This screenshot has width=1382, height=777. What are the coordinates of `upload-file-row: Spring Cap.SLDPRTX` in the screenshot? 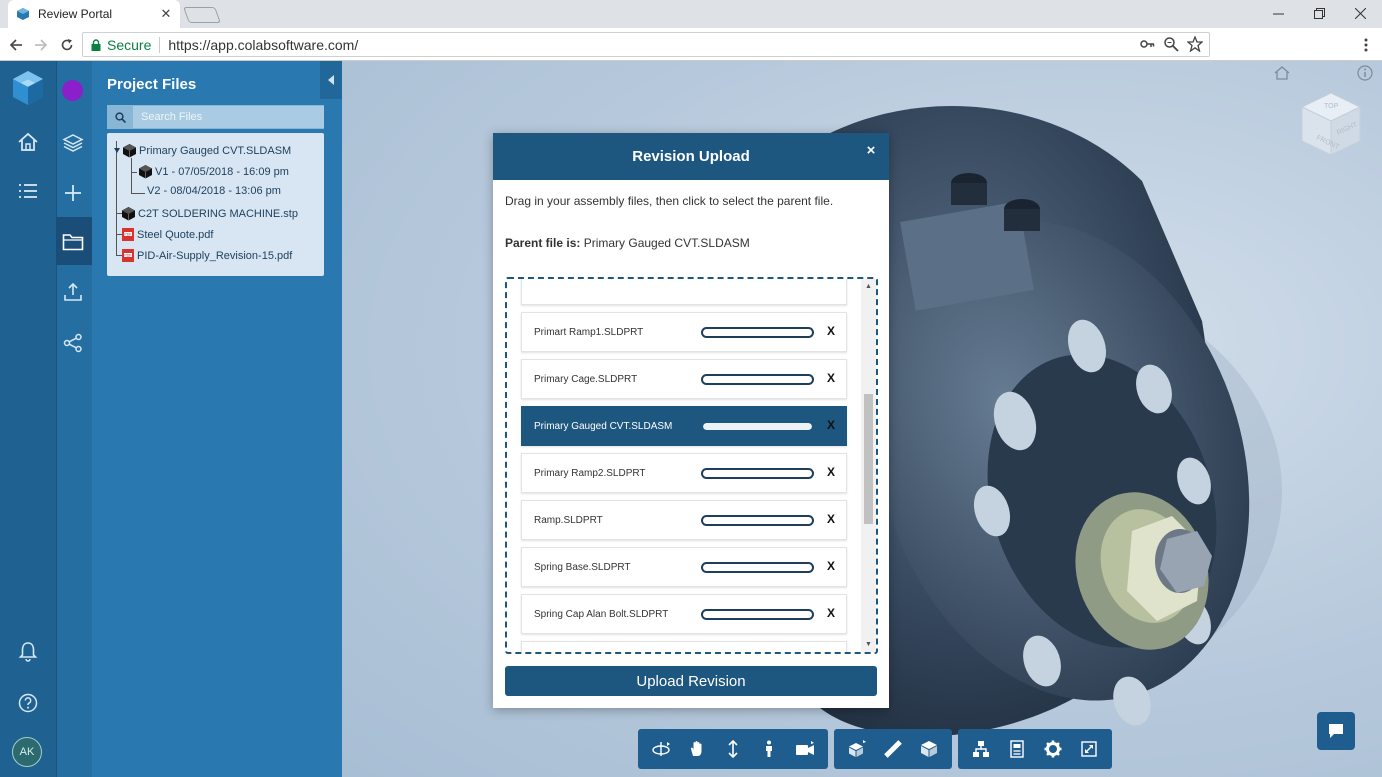 It's located at (684, 647).